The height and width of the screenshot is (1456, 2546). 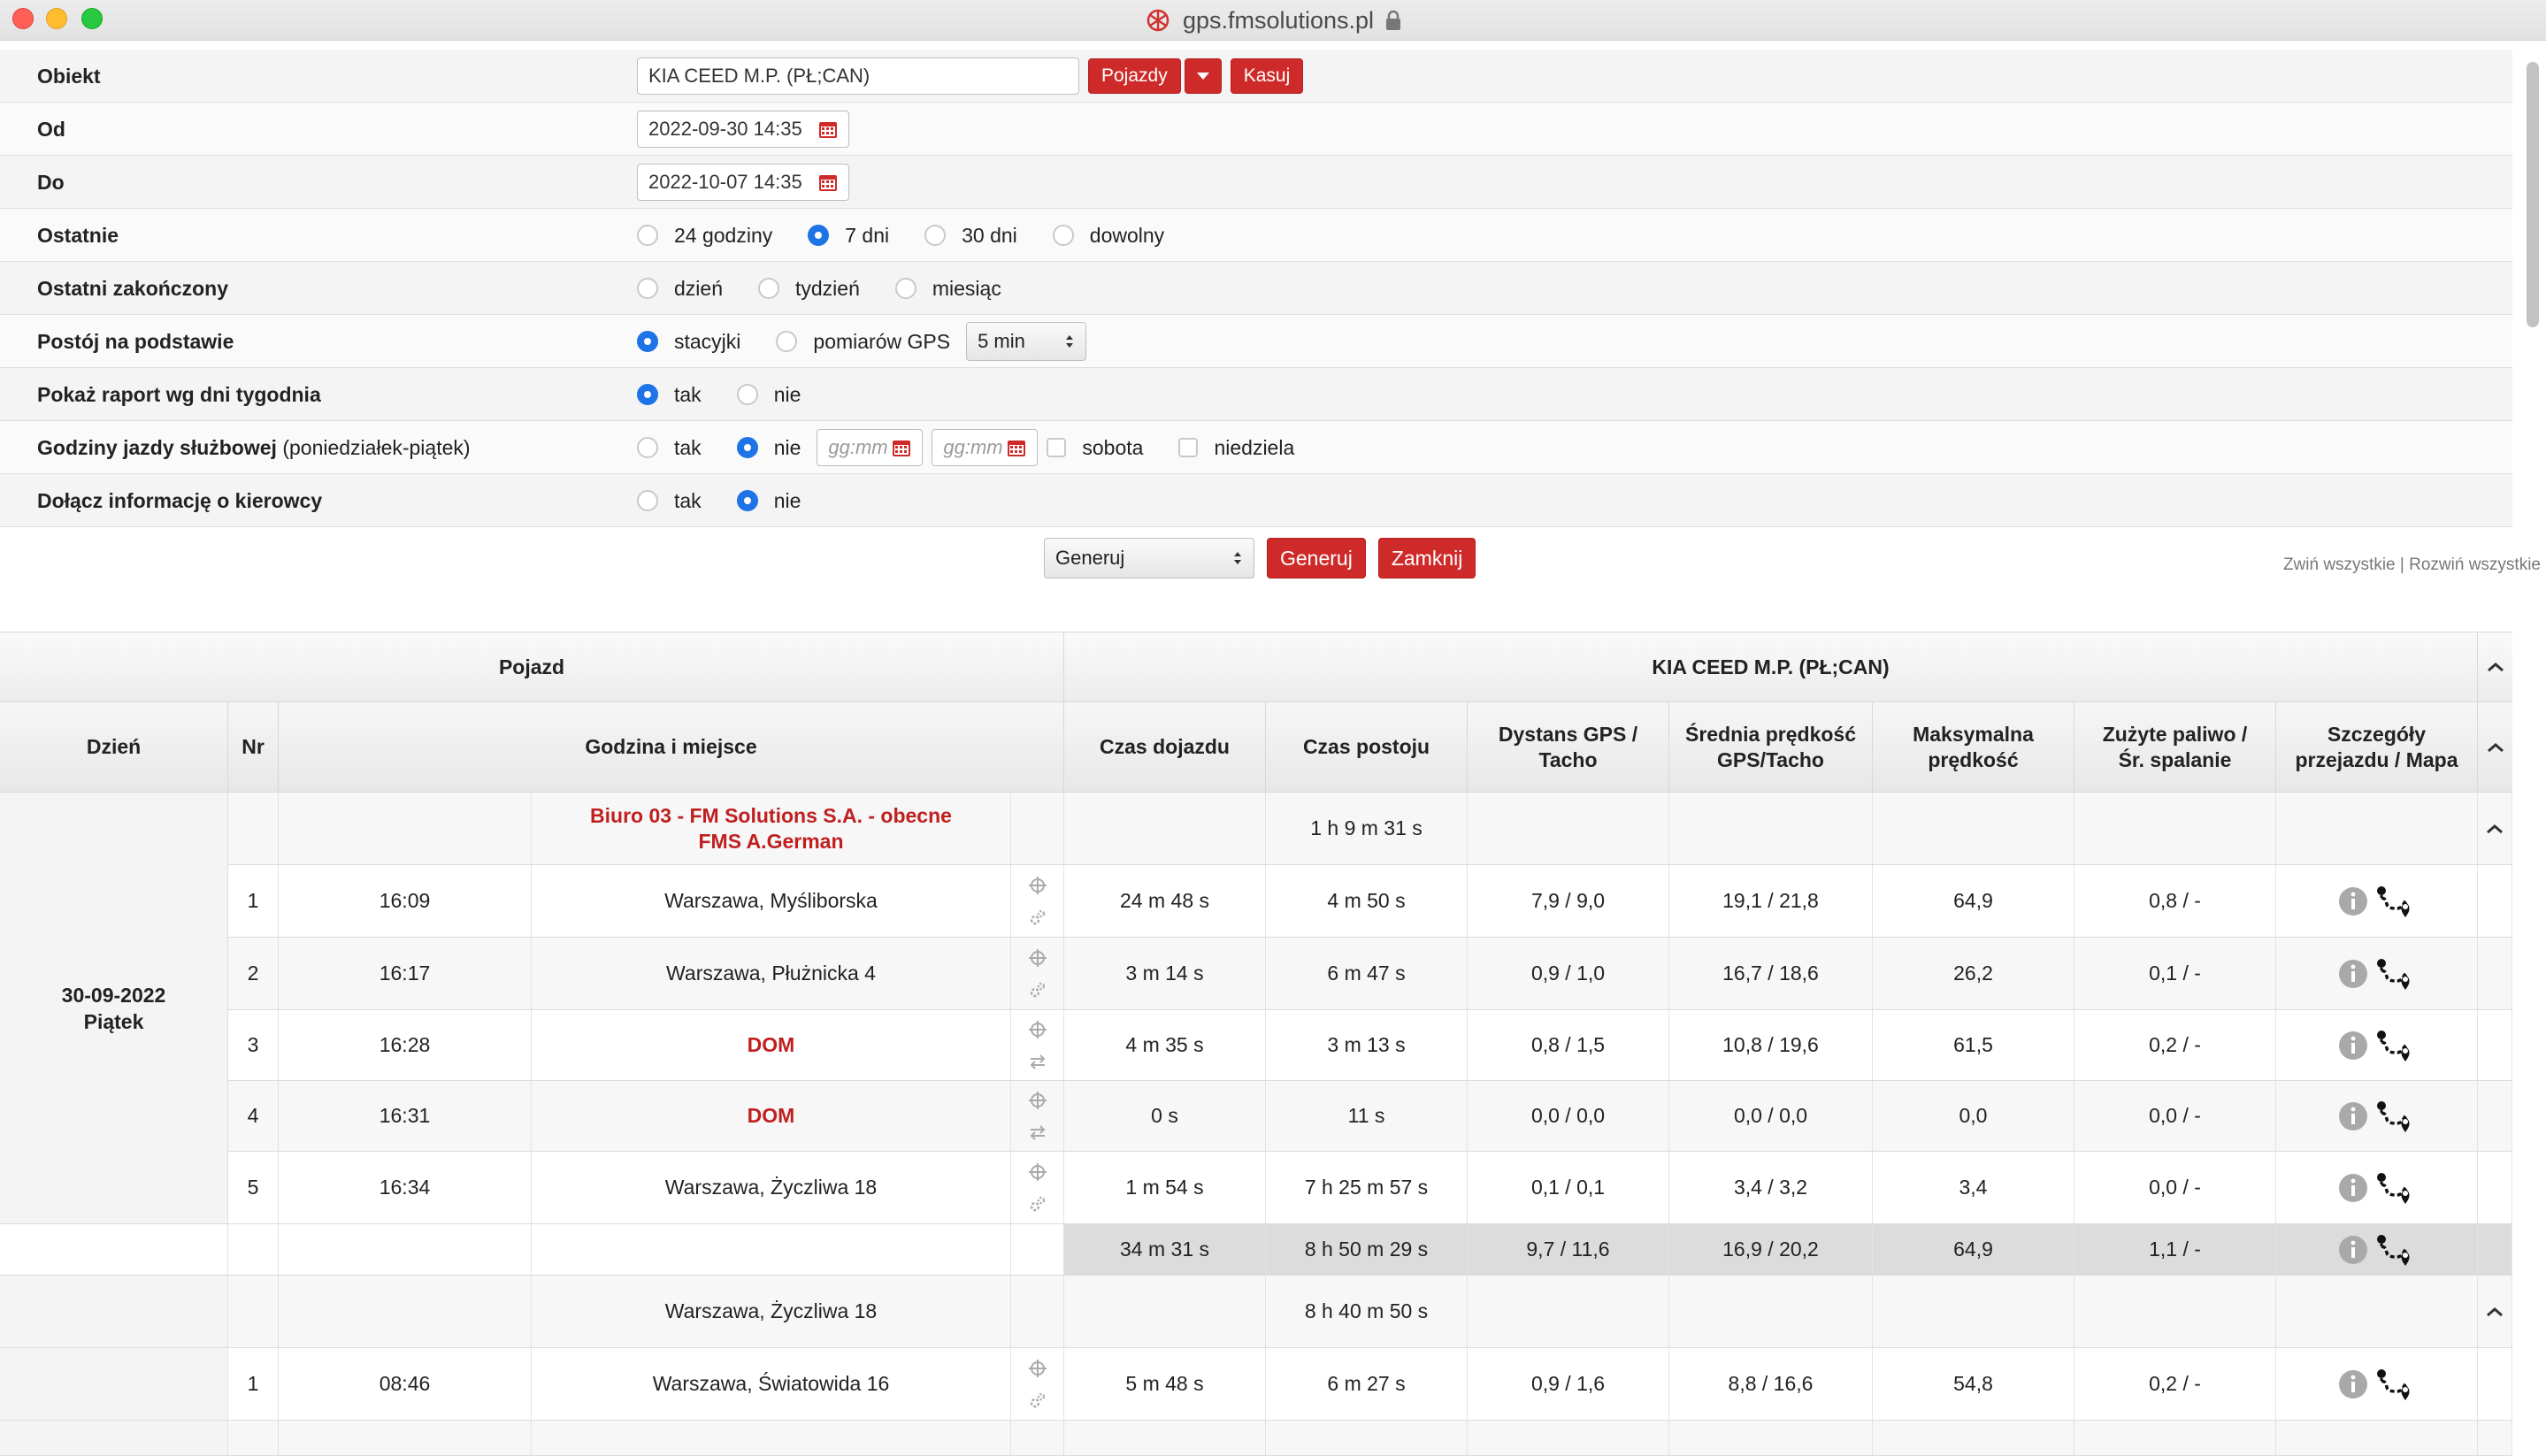 What do you see at coordinates (1203, 76) in the screenshot?
I see `pojazdy-dropdown-button` at bounding box center [1203, 76].